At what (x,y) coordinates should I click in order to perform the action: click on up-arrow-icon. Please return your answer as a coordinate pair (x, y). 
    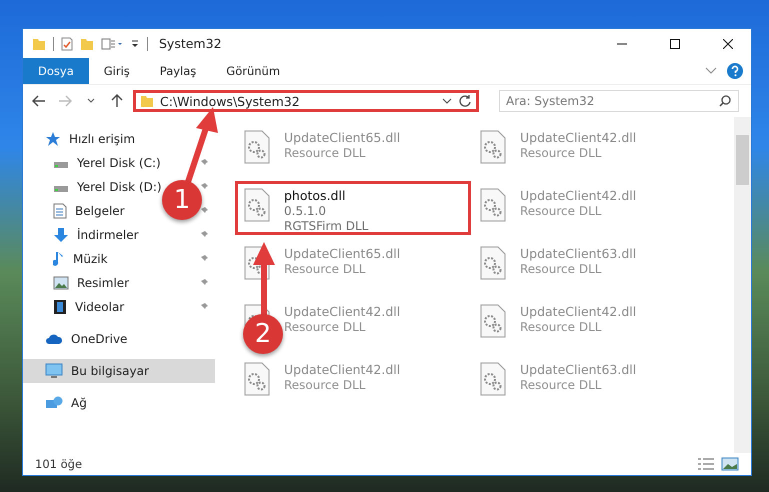
    Looking at the image, I should click on (117, 101).